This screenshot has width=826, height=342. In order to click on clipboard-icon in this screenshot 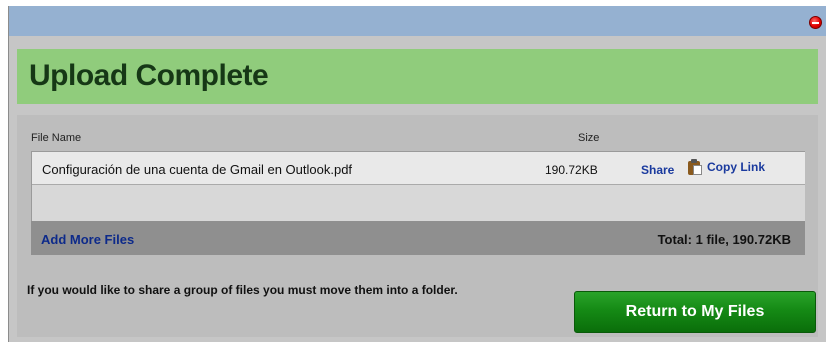, I will do `click(695, 167)`.